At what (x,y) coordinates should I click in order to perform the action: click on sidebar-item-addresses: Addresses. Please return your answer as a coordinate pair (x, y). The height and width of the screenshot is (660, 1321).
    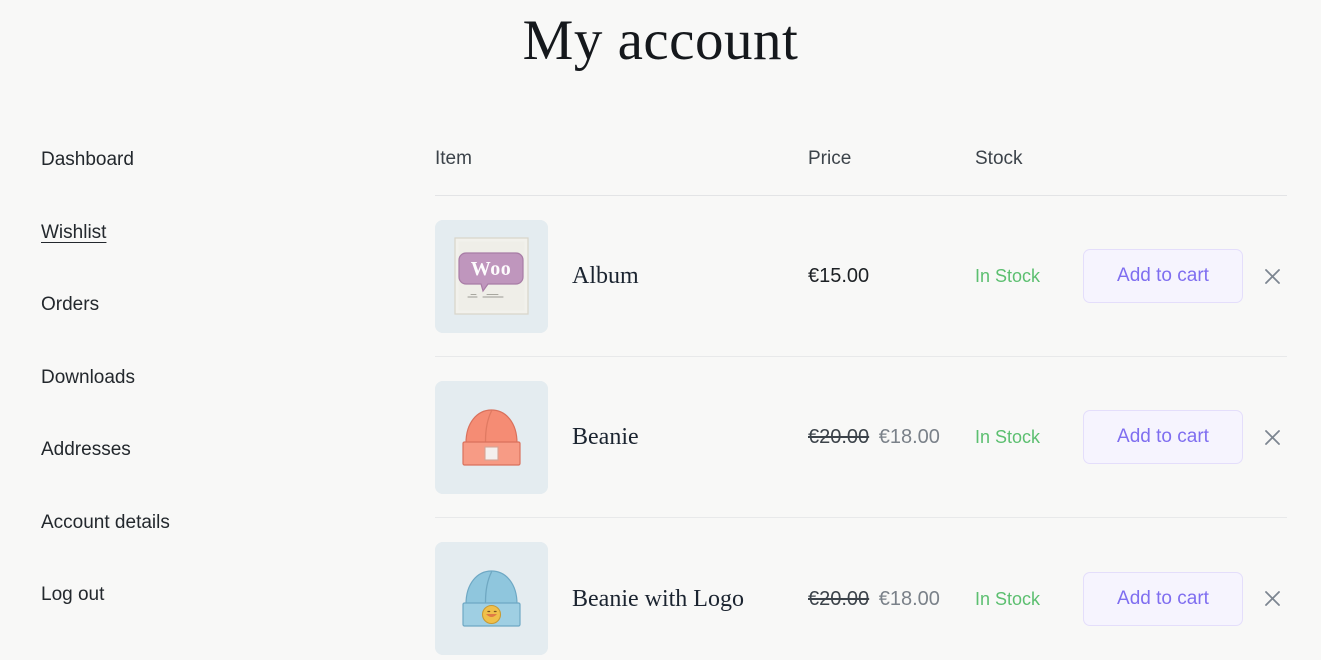
    Looking at the image, I should click on (86, 450).